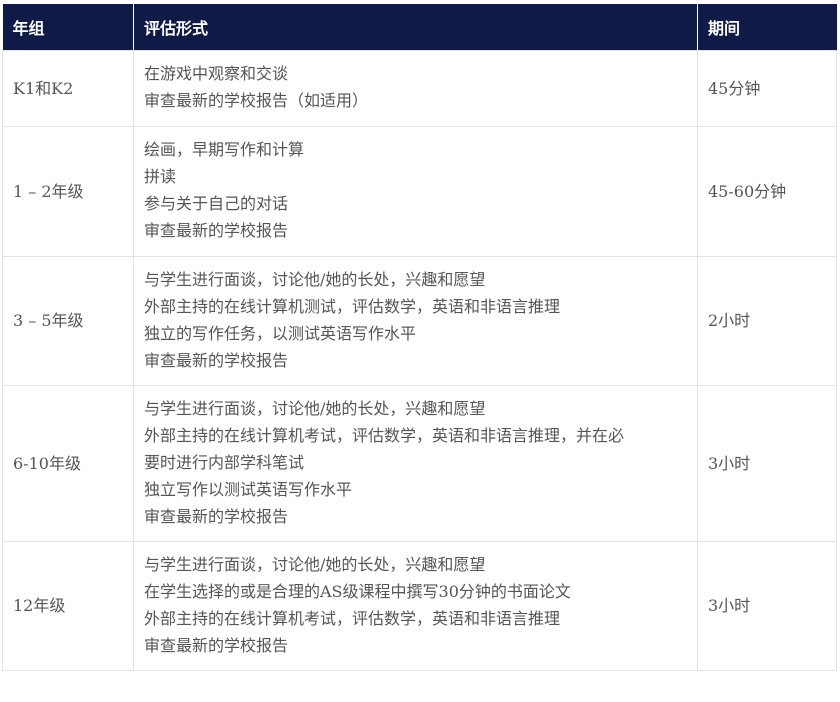 This screenshot has height=702, width=840. What do you see at coordinates (415, 27) in the screenshot?
I see `header-format: 评估形式` at bounding box center [415, 27].